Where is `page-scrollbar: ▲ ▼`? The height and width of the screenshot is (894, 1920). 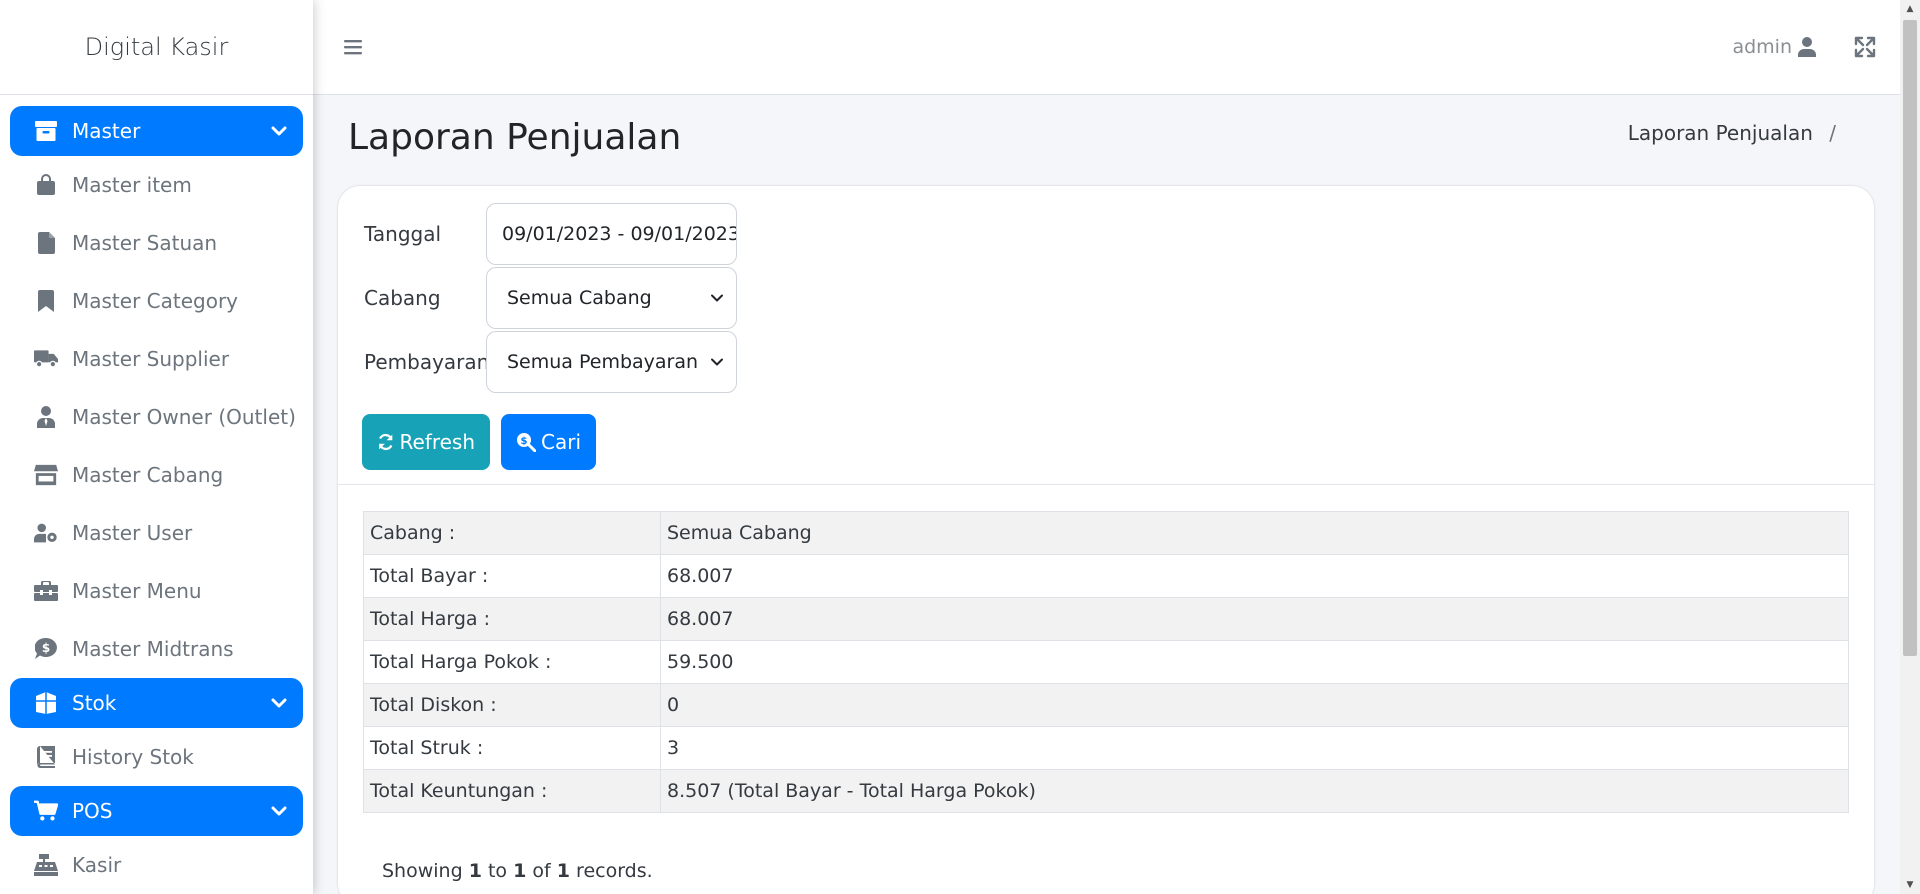 page-scrollbar: ▲ ▼ is located at coordinates (1910, 447).